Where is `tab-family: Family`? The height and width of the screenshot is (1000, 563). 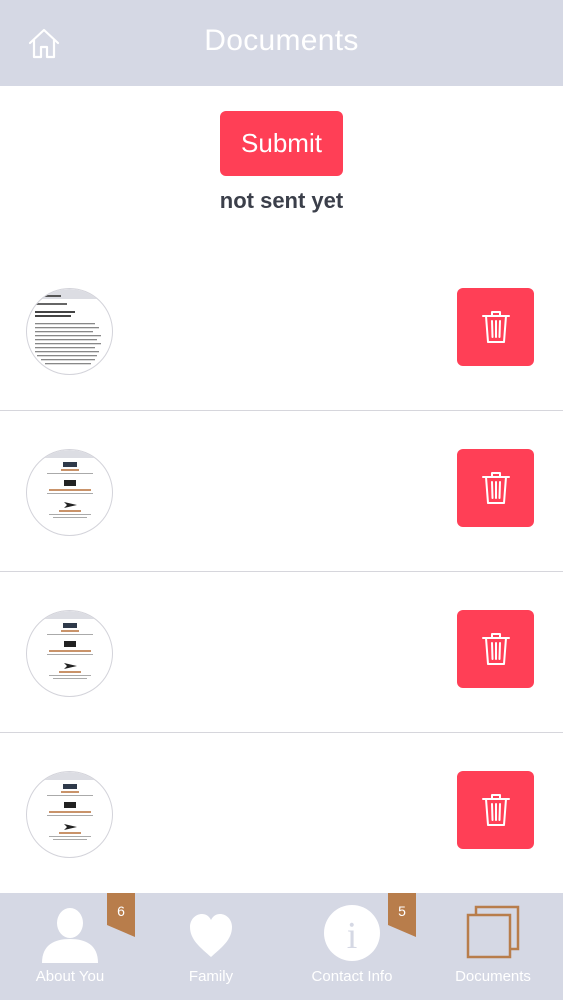
tab-family: Family is located at coordinates (211, 946).